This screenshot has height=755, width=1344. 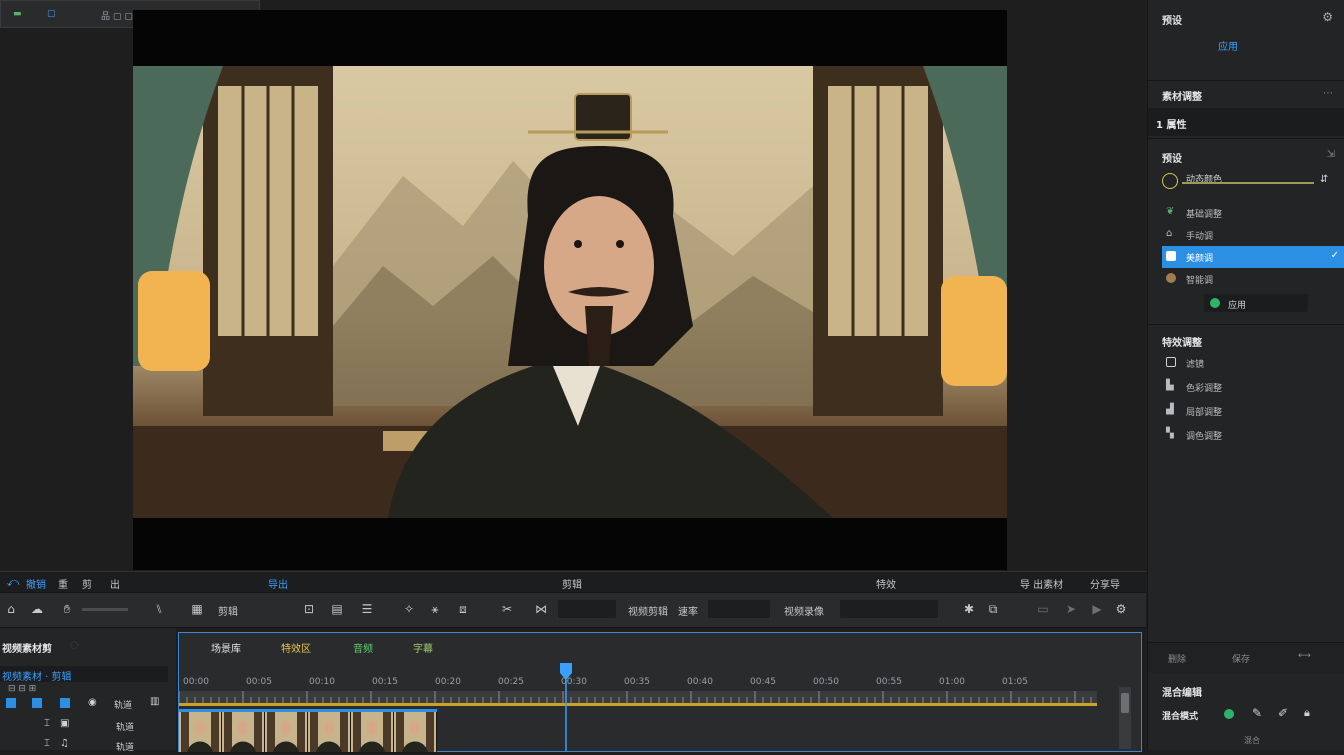 What do you see at coordinates (1253, 257) in the screenshot?
I see `style-item-beauty: 美颜调 ✓` at bounding box center [1253, 257].